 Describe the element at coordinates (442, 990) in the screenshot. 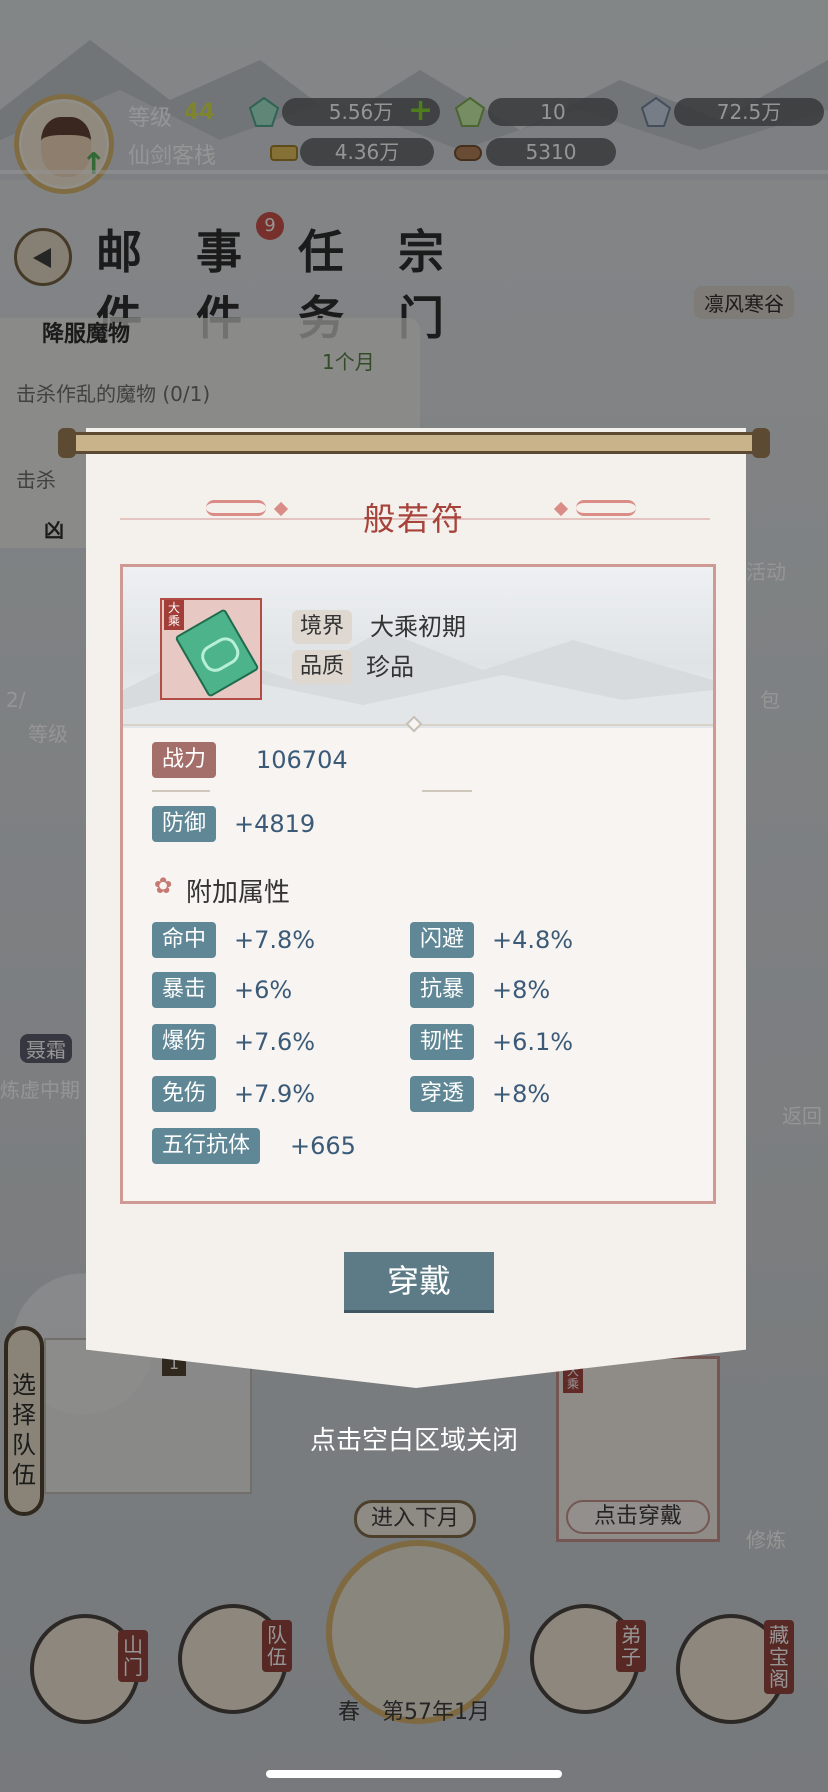

I see `attr-label-crit-resist: 抗暴` at that location.